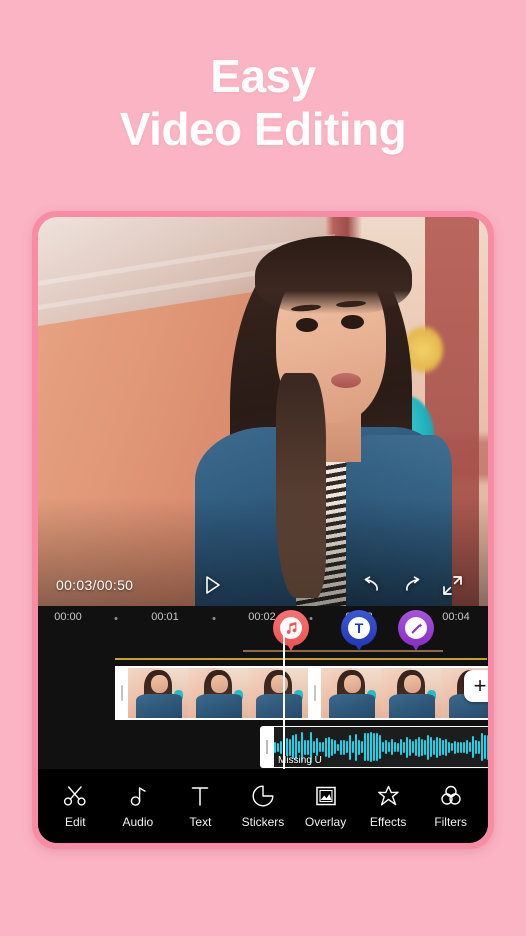 The image size is (526, 936). I want to click on timeline: 00:00 00:01 00:02 00:03 00:04, so click(263, 687).